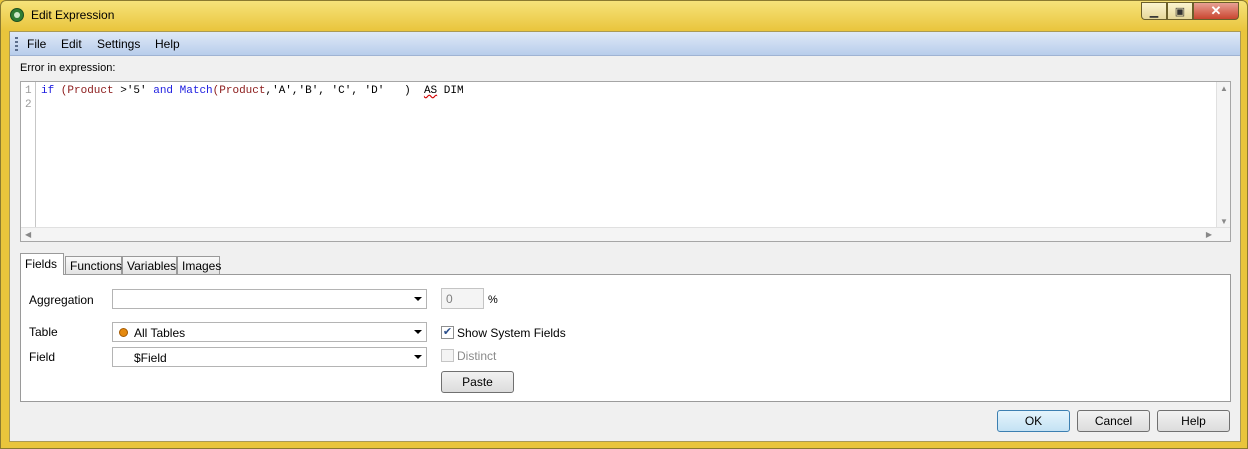  Describe the element at coordinates (28, 91) in the screenshot. I see `line-number: 1` at that location.